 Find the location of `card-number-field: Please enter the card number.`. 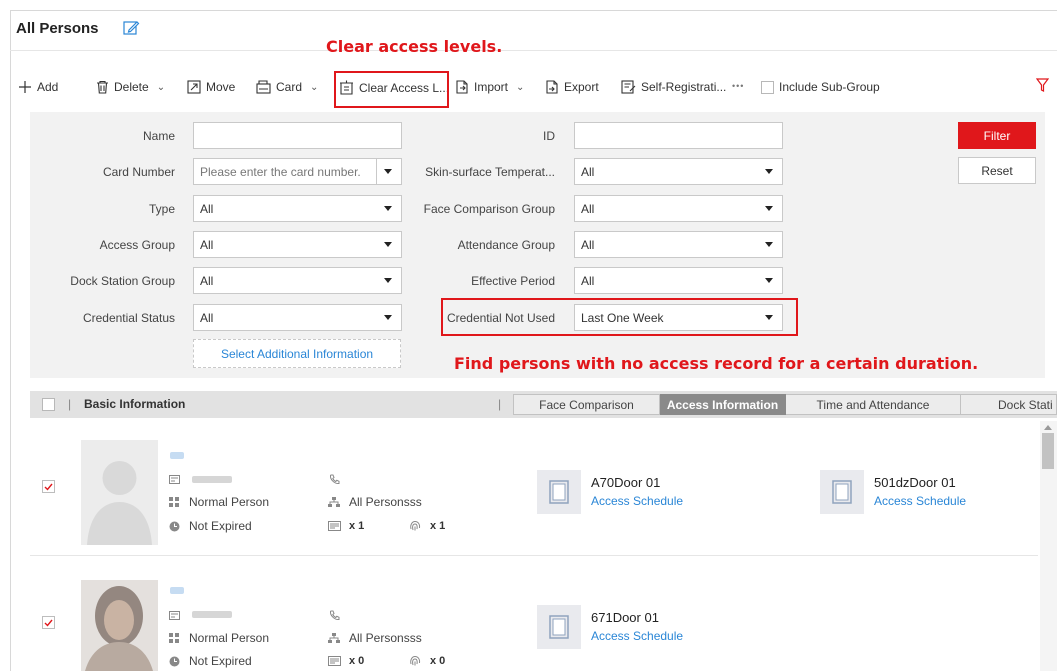

card-number-field: Please enter the card number. is located at coordinates (297, 171).